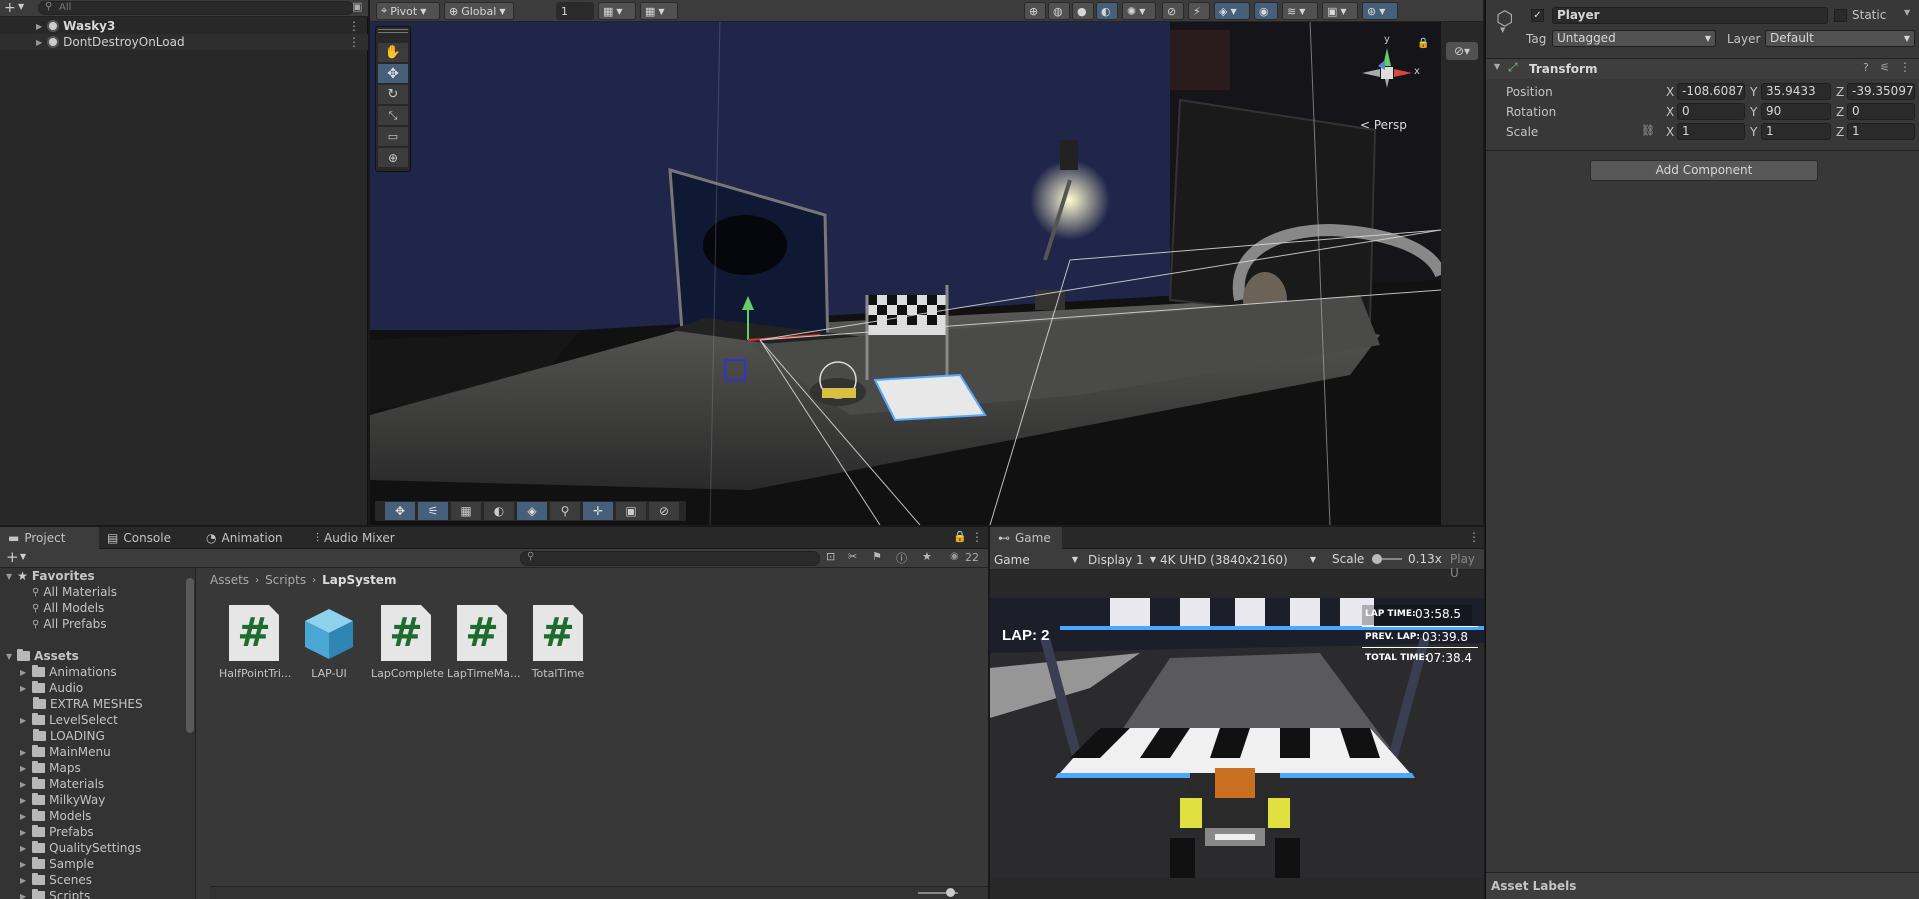  Describe the element at coordinates (1423, 43) in the screenshot. I see `lock-icon: 🔒` at that location.